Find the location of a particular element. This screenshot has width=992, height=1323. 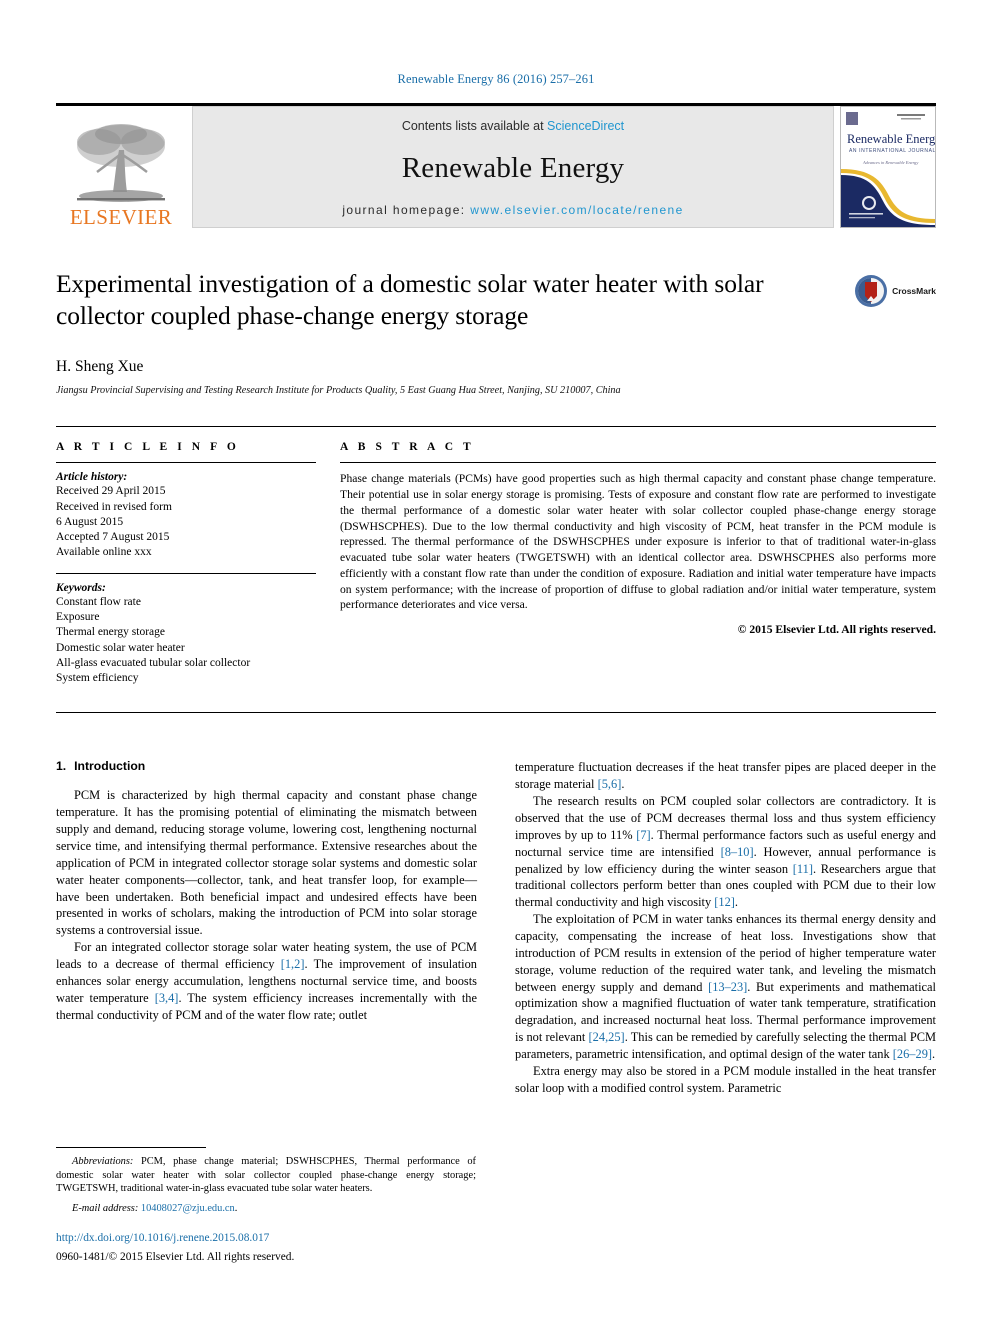

history-line: Available online xxx is located at coordinates (104, 552).